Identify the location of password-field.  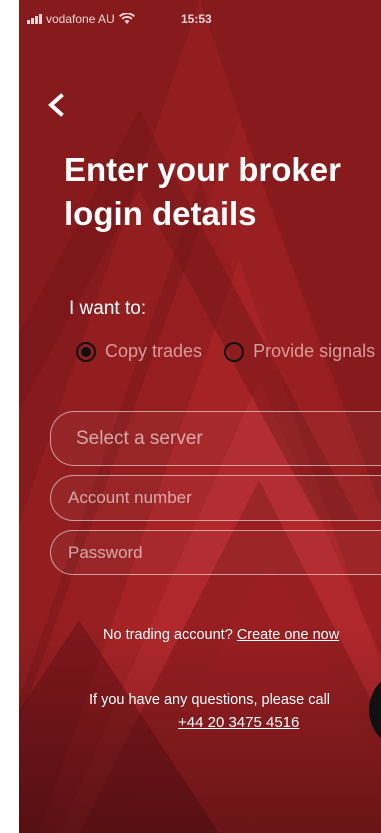
(215, 552).